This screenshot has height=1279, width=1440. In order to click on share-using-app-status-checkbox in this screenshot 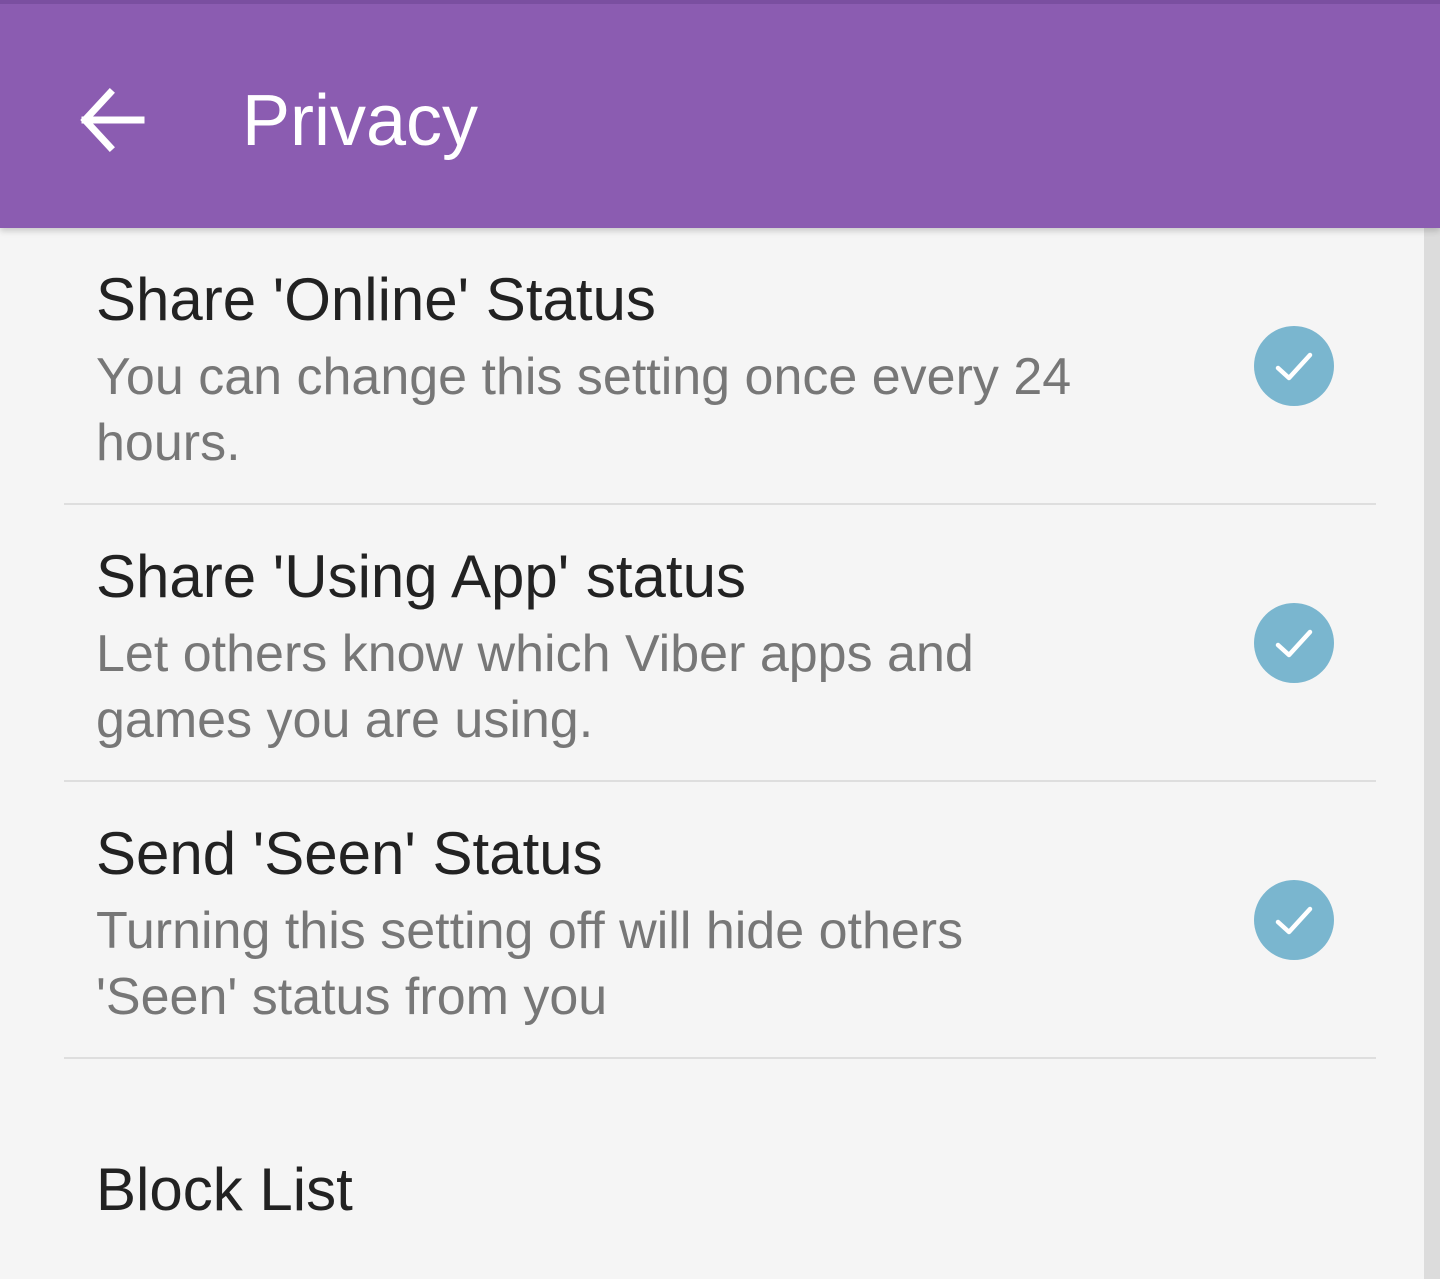, I will do `click(1294, 643)`.